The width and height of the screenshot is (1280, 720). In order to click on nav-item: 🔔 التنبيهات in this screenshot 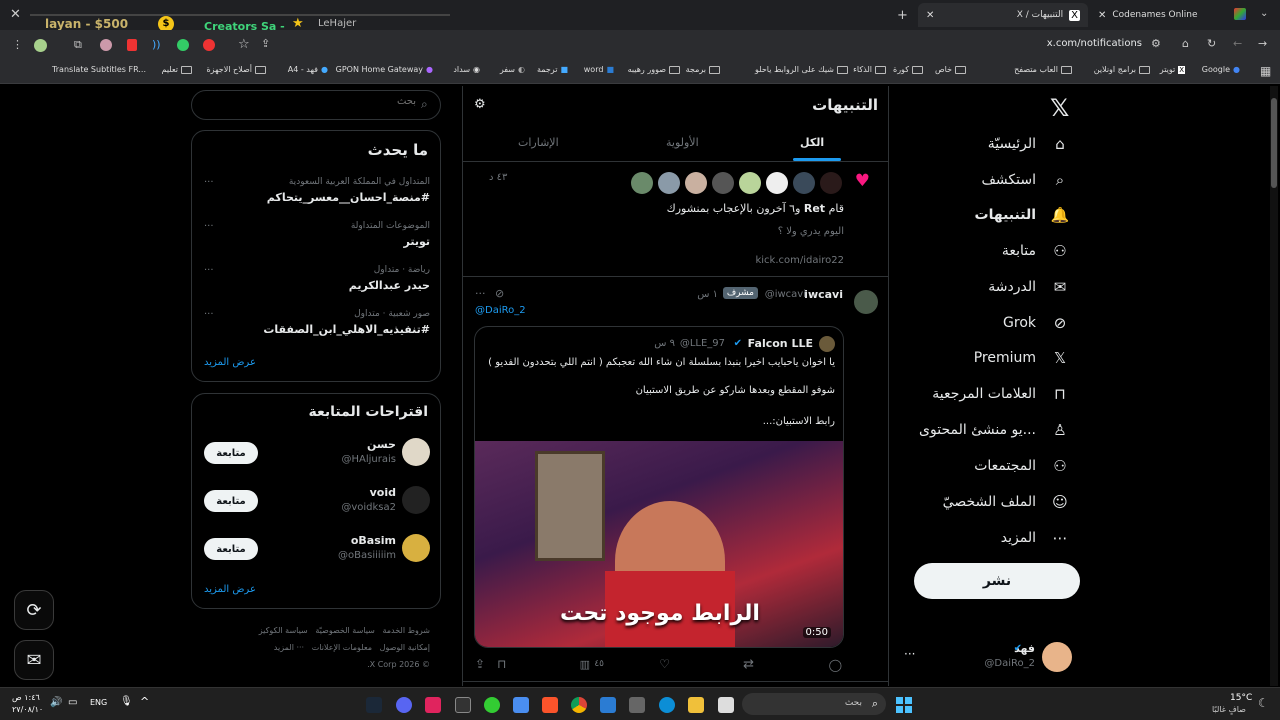, I will do `click(1022, 215)`.